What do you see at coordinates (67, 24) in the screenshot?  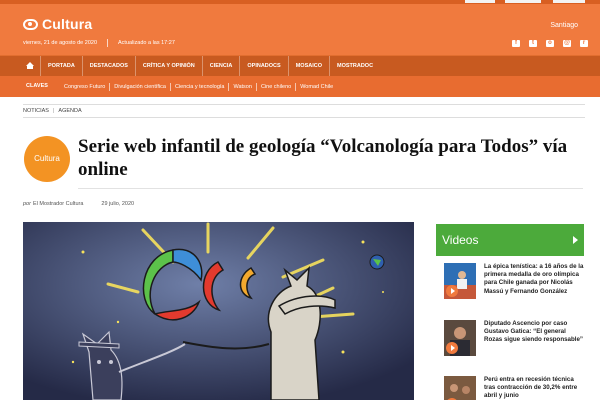 I see `brand-name: Cultura` at bounding box center [67, 24].